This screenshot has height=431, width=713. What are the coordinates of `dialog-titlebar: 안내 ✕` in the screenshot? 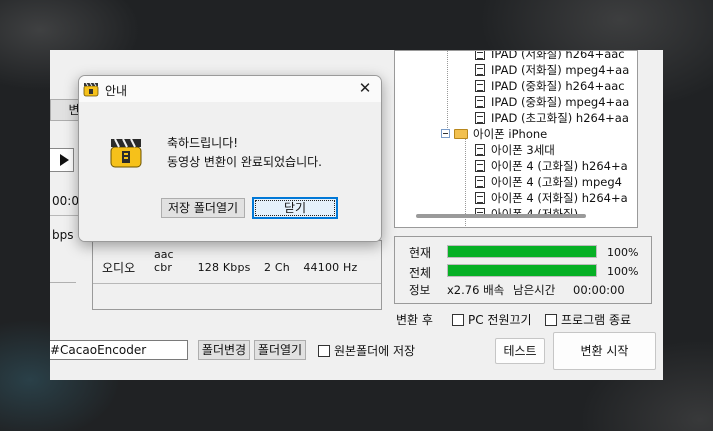 It's located at (230, 89).